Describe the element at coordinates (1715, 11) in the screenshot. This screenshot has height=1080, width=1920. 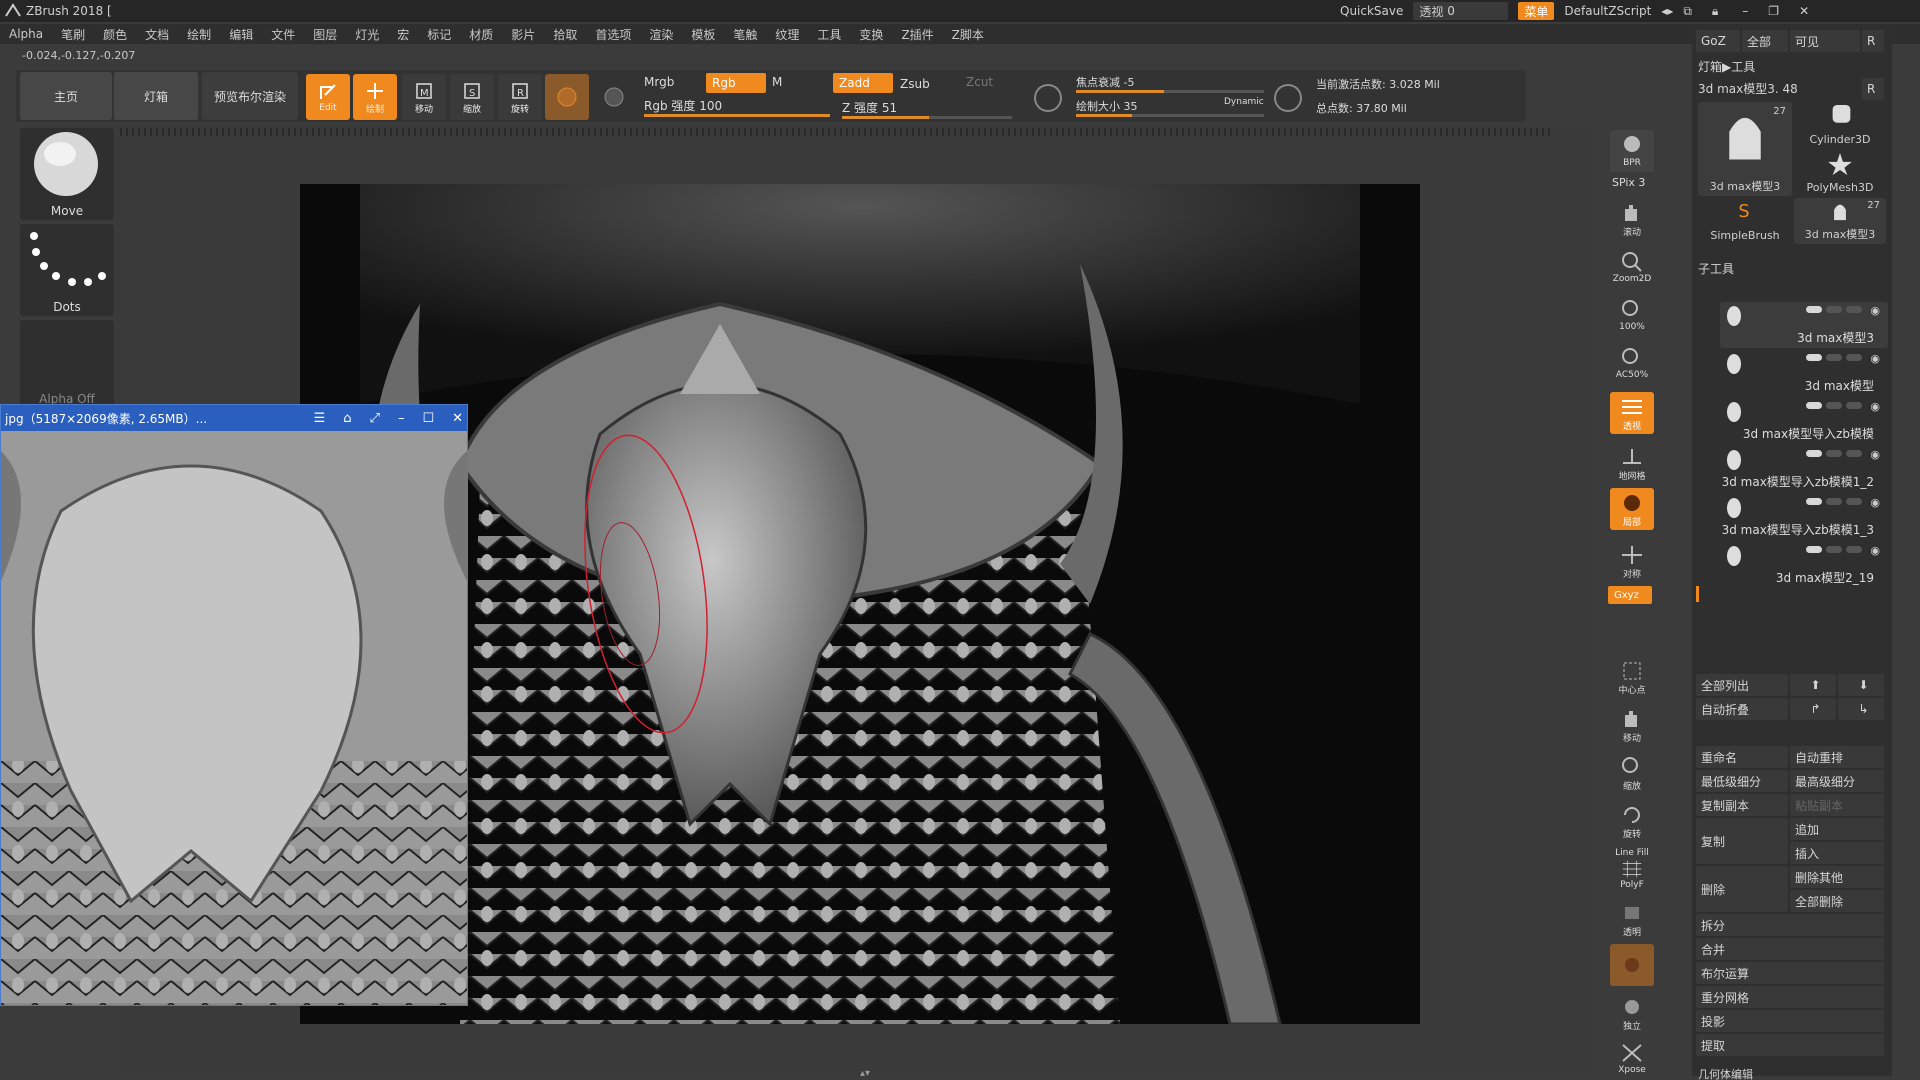
I see `lock-icon: 🔒︎` at that location.